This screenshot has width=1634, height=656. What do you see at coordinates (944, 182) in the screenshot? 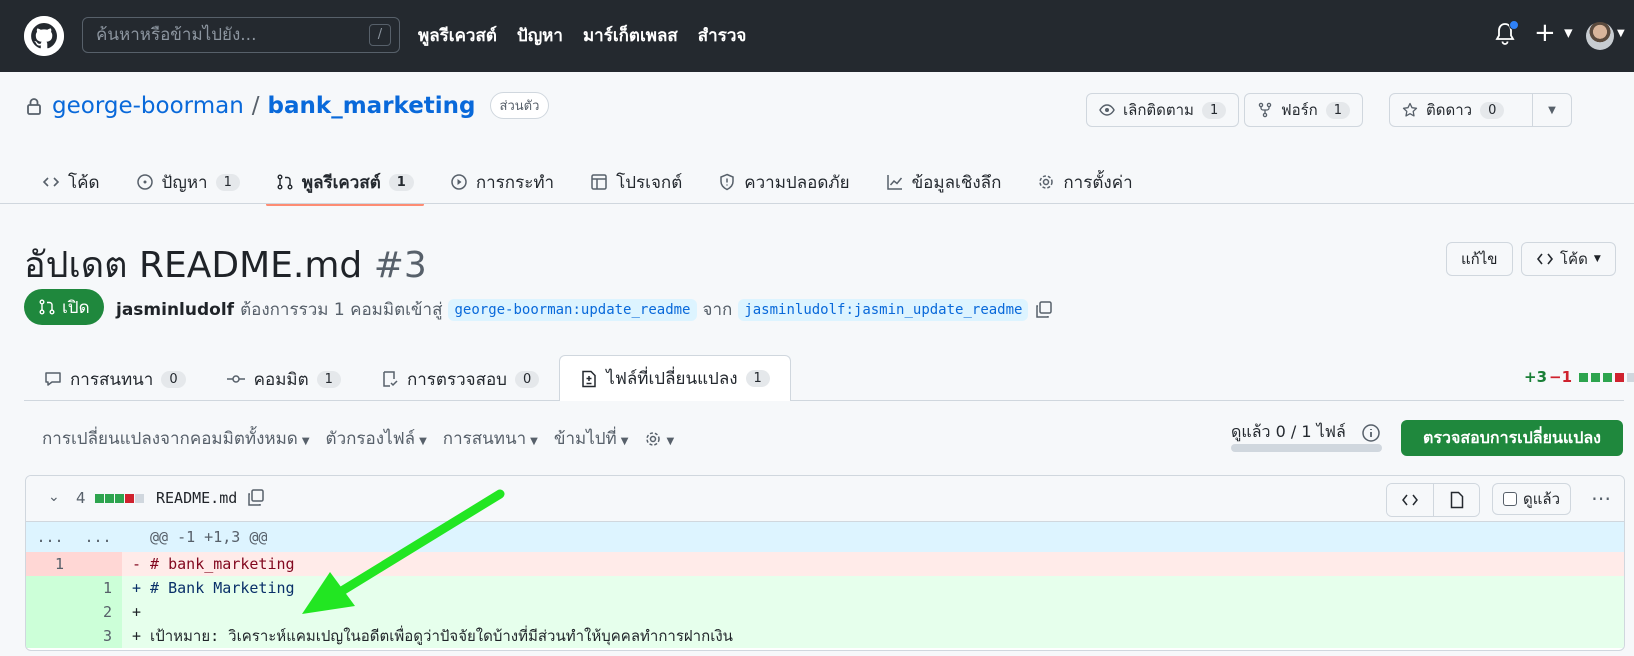
I see `tab-insights: ข้อมูลเชิงลึก` at bounding box center [944, 182].